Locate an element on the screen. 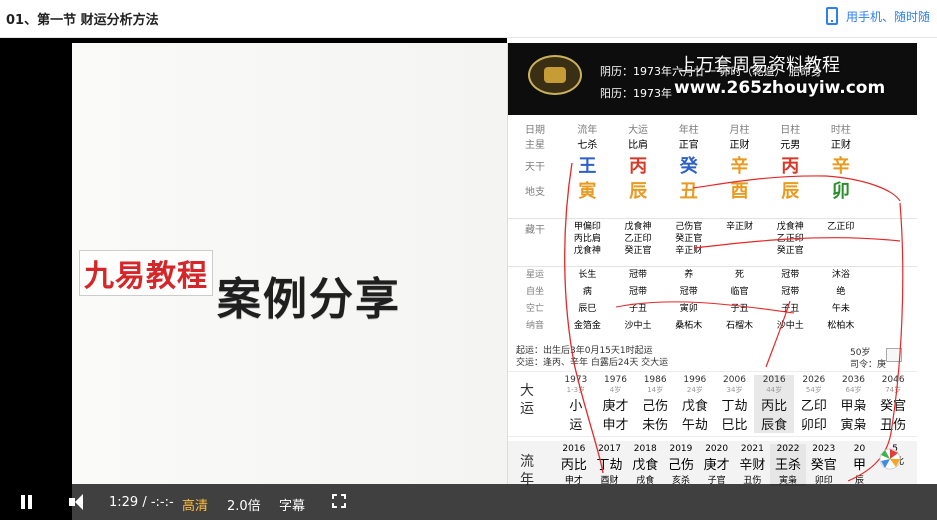 The image size is (937, 520). phone-icon is located at coordinates (832, 16).